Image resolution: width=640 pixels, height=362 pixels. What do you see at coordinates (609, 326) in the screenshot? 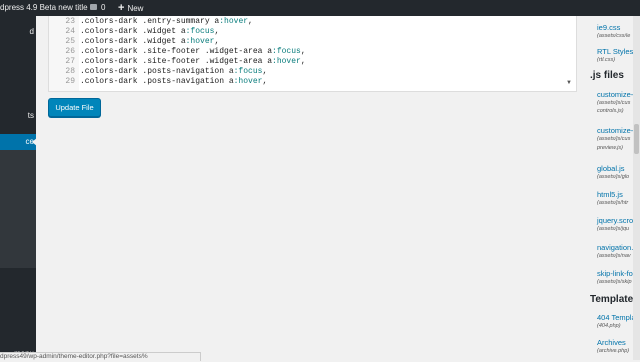
I see `file-path: (404.php)` at bounding box center [609, 326].